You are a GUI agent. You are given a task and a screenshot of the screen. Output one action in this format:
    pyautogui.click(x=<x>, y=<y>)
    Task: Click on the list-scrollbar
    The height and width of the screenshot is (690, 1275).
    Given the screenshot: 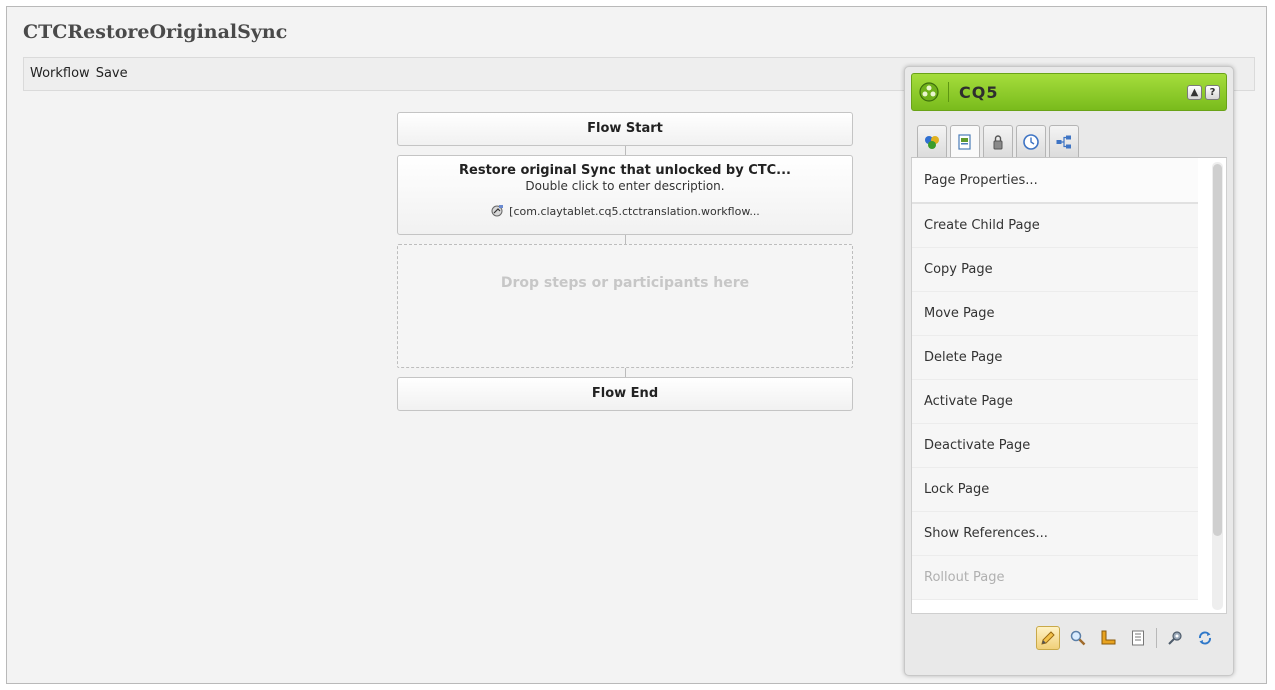 What is the action you would take?
    pyautogui.click(x=1217, y=386)
    